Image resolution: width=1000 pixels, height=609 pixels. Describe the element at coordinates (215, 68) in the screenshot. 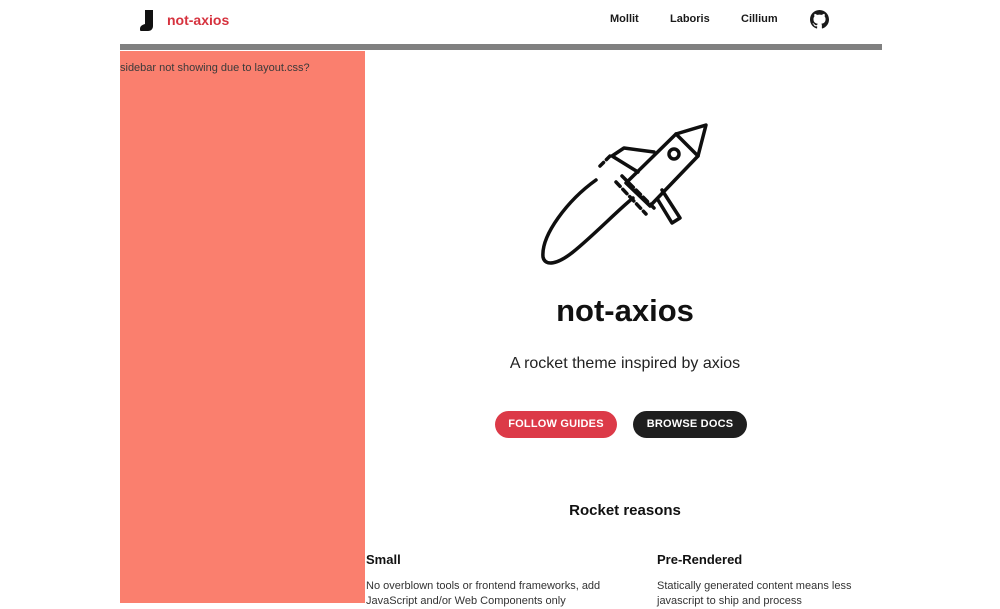

I see `sidebar-note: sidebar not showing due to layout.css?` at that location.